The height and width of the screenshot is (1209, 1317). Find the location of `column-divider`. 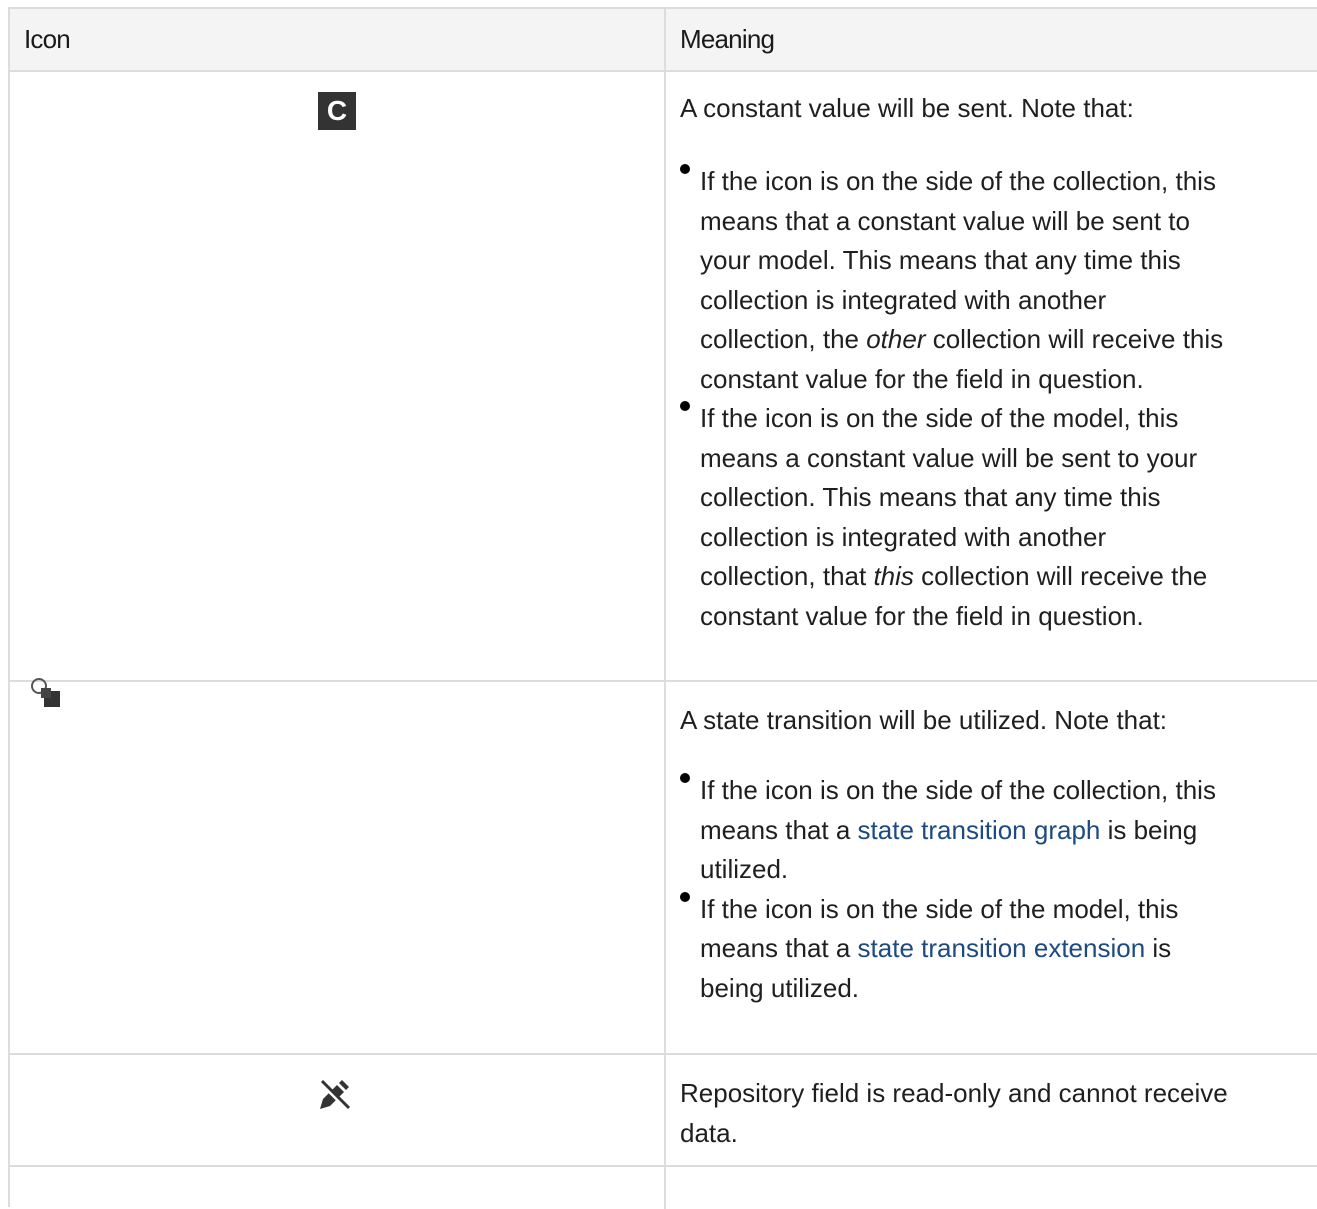

column-divider is located at coordinates (665, 609).